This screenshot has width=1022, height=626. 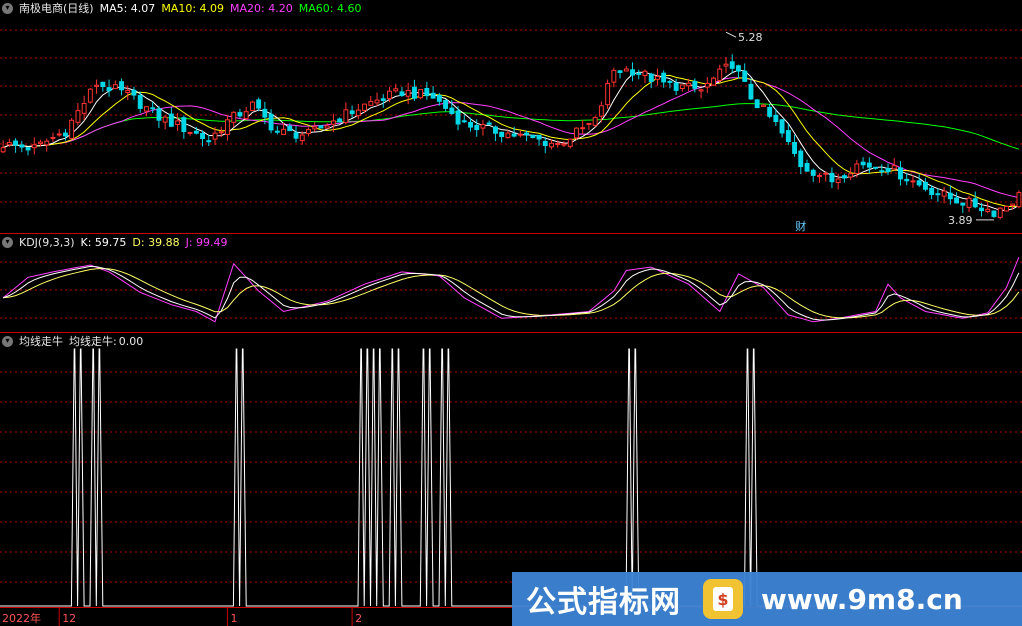 What do you see at coordinates (511, 293) in the screenshot?
I see `kdj-k-line` at bounding box center [511, 293].